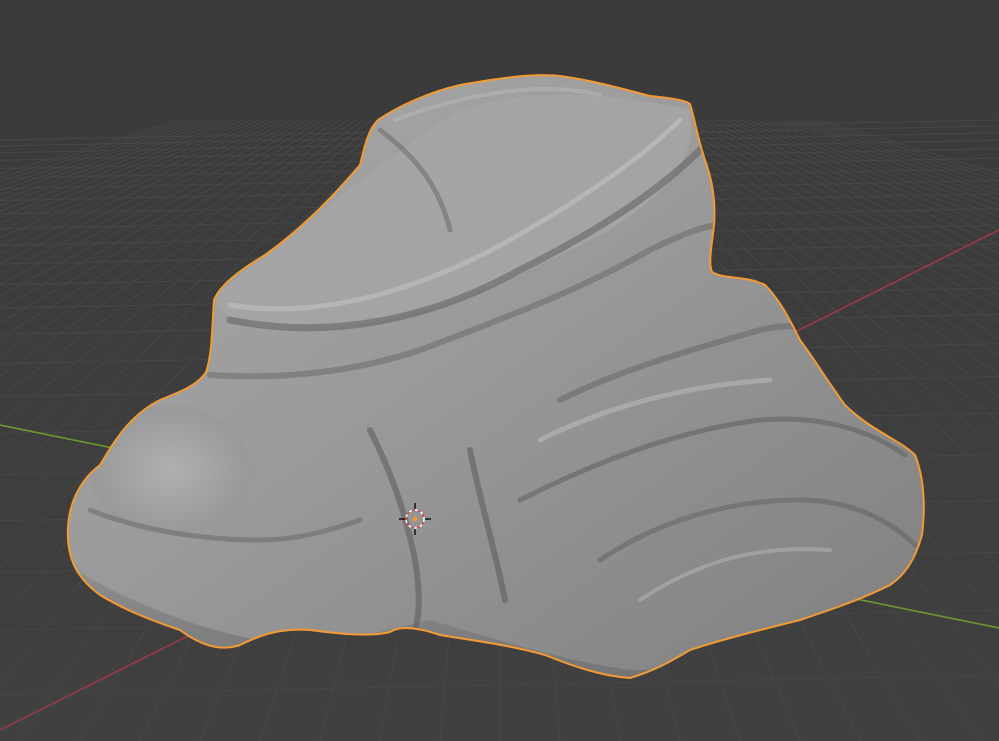  Describe the element at coordinates (415, 519) in the screenshot. I see `origin-dot` at that location.